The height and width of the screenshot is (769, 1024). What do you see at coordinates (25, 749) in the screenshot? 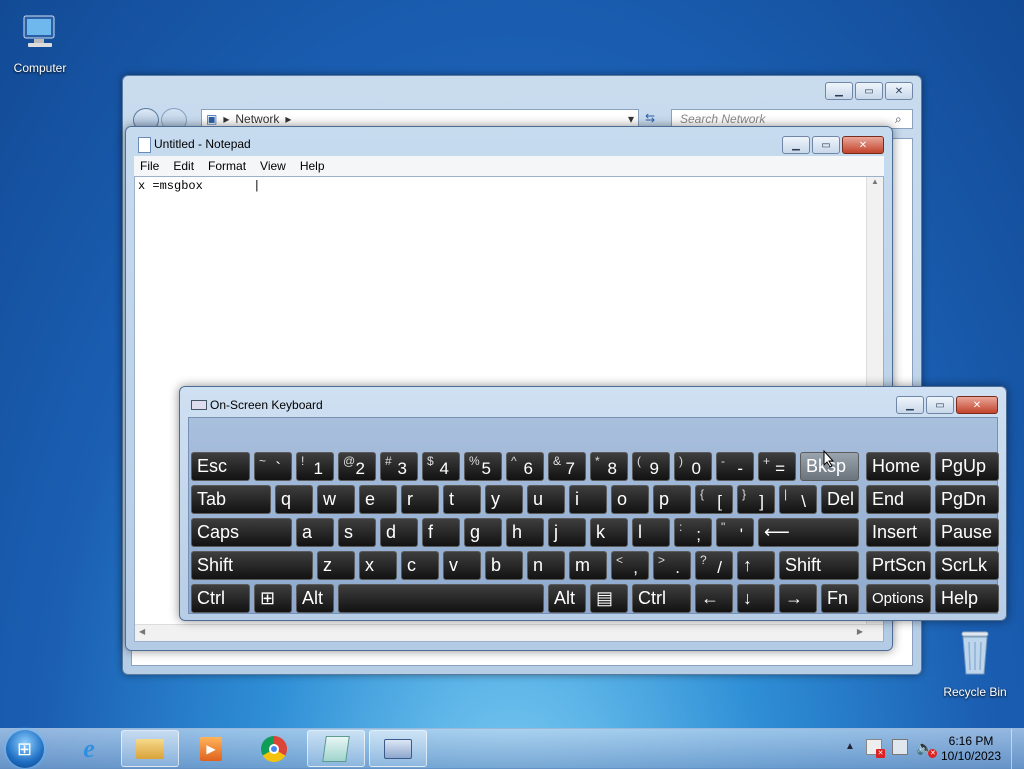
I see `start-button: ⊞` at bounding box center [25, 749].